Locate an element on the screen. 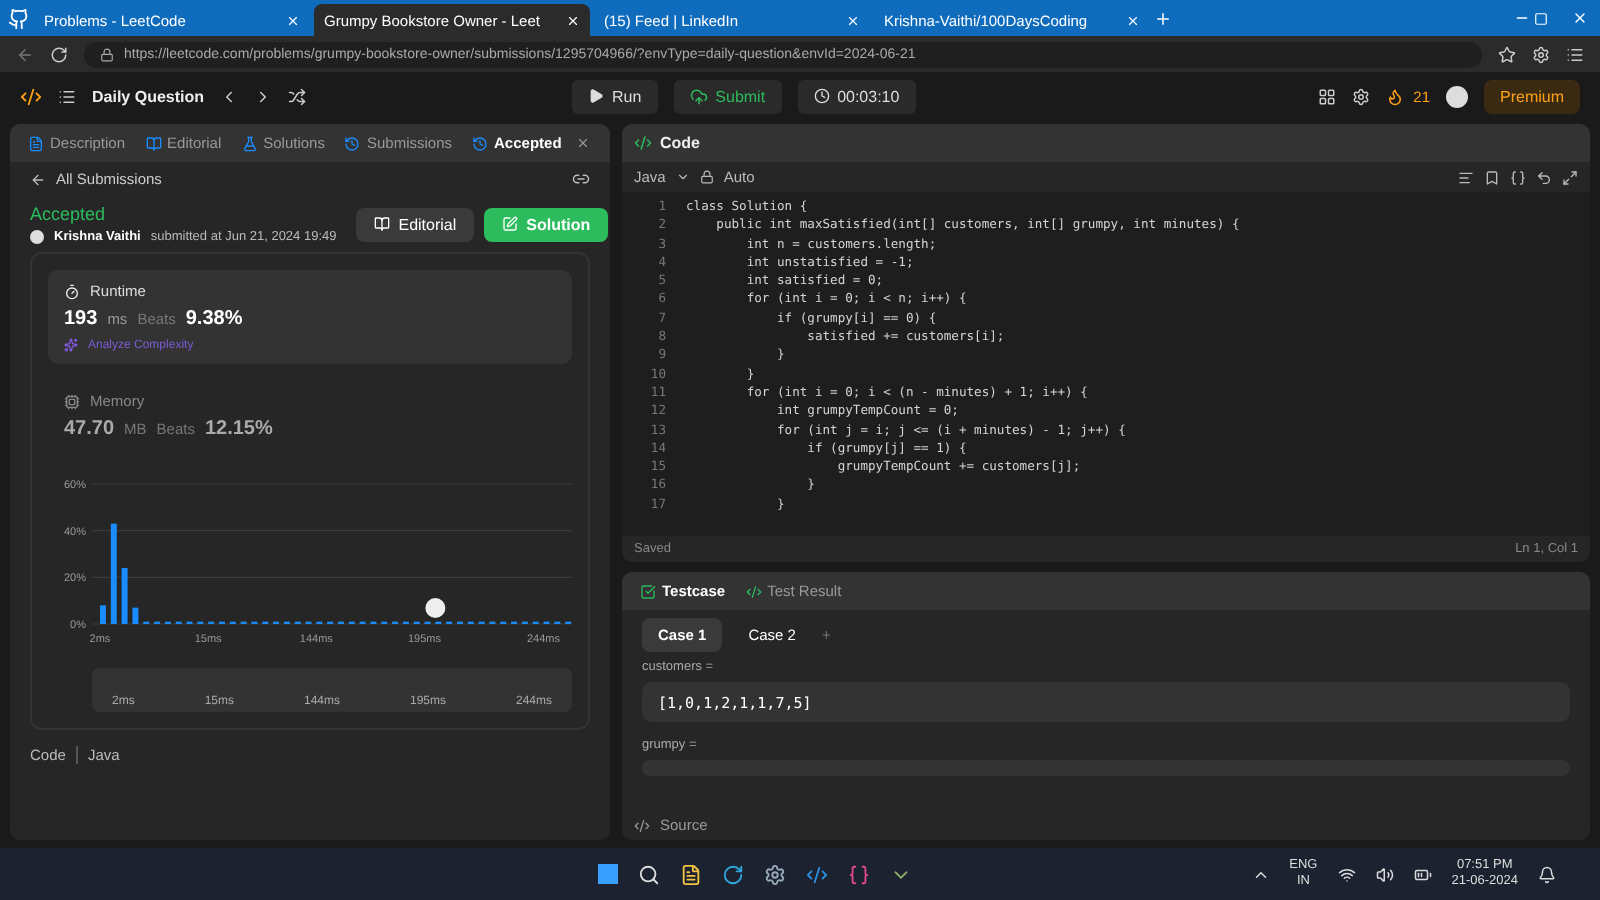 The image size is (1600, 900). expand-icon is located at coordinates (1570, 177).